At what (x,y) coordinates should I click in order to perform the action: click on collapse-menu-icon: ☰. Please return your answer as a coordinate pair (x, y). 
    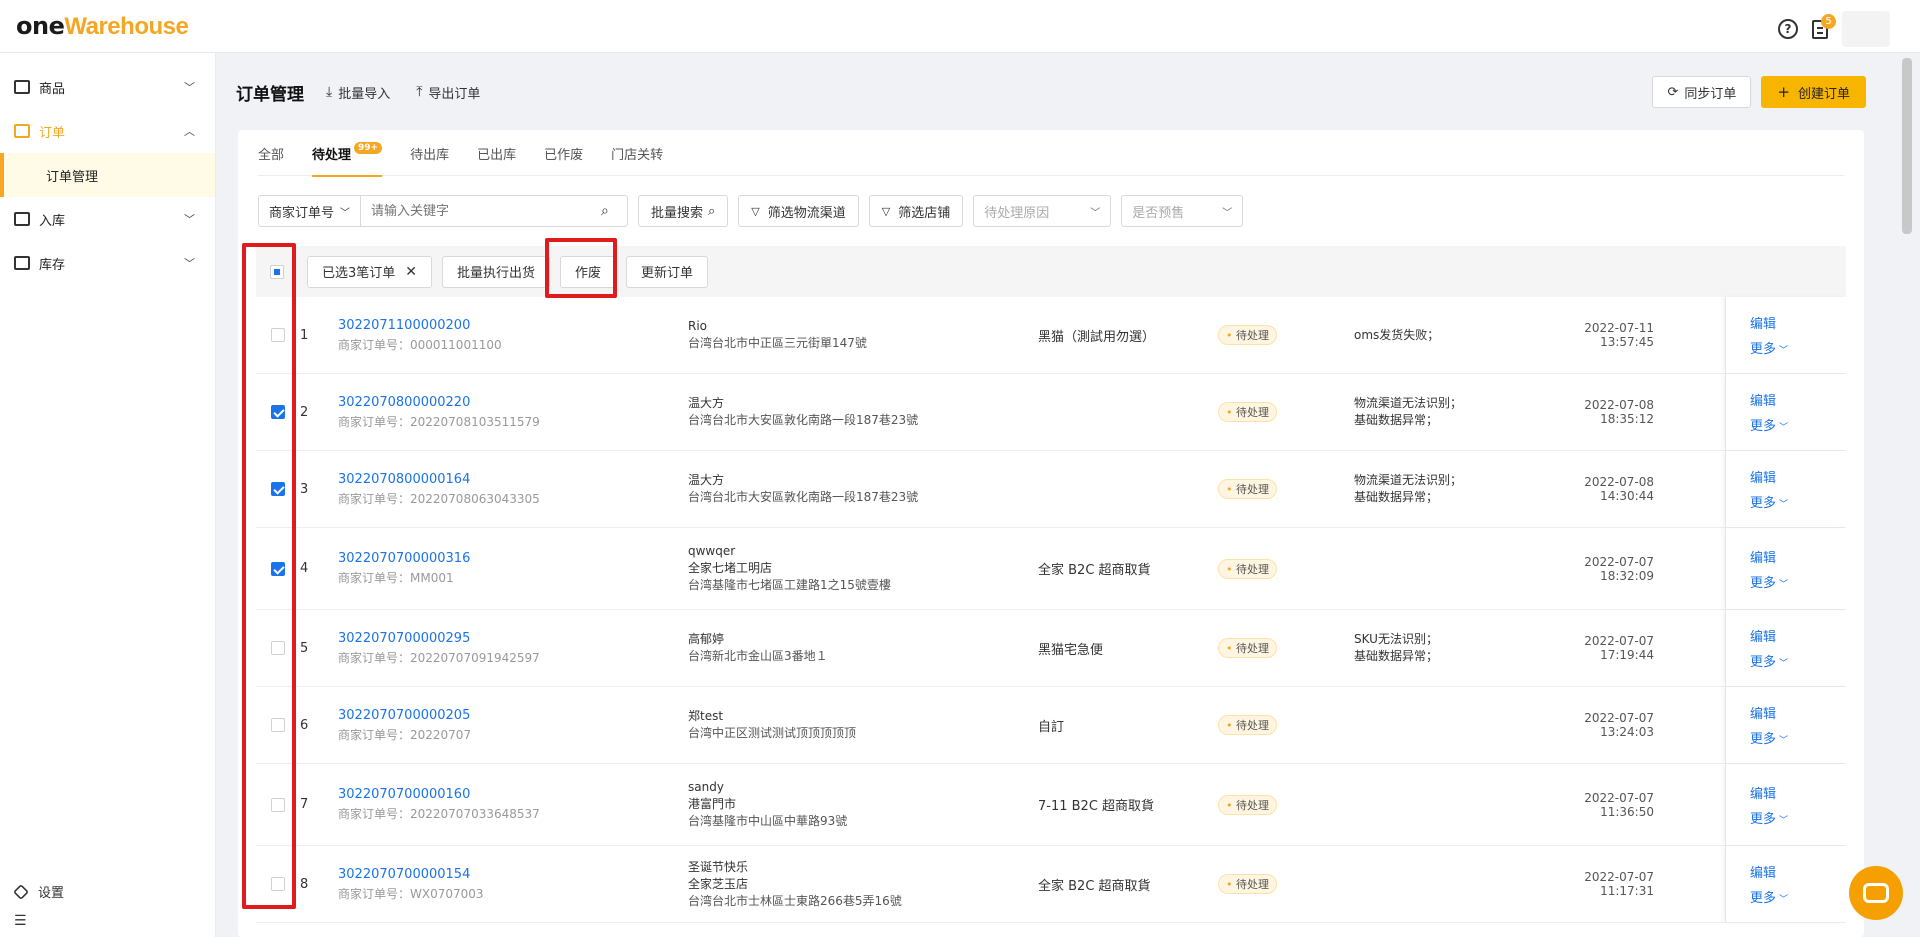
    Looking at the image, I should click on (22, 921).